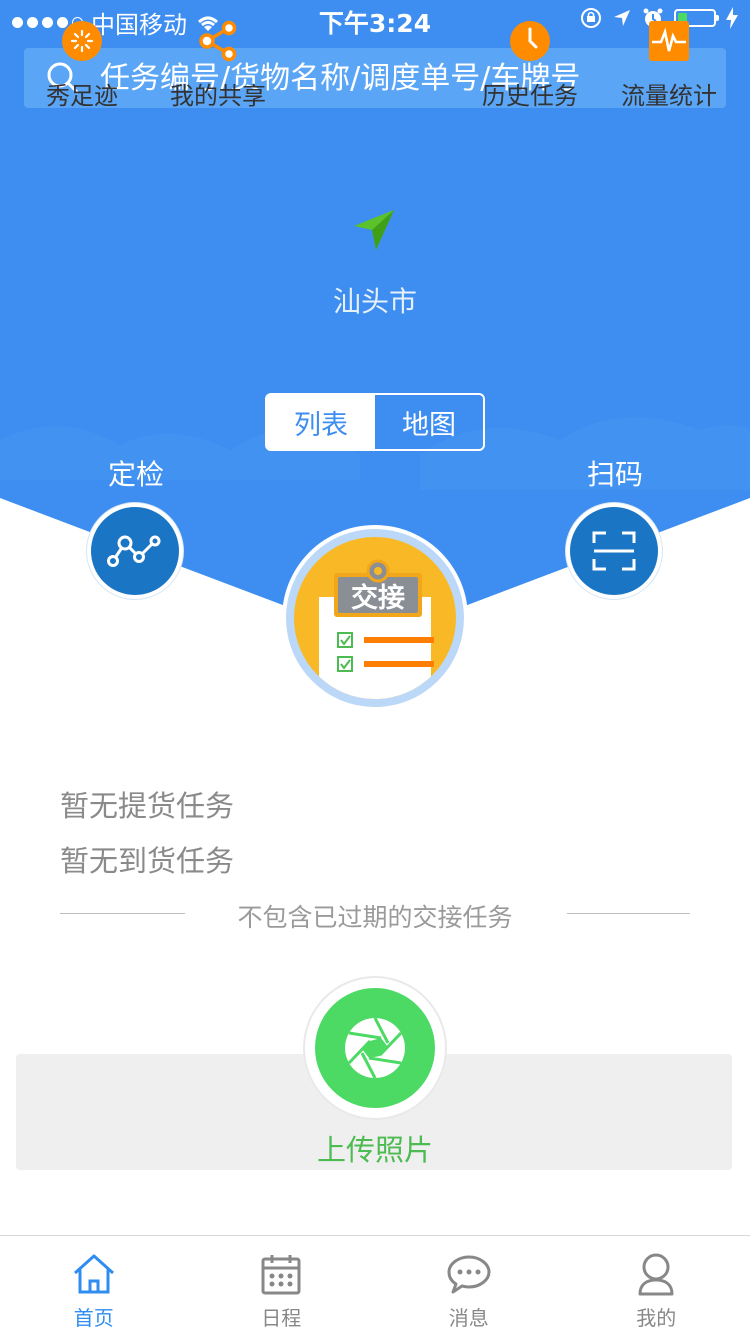  What do you see at coordinates (429, 422) in the screenshot?
I see `tab-map: 地图` at bounding box center [429, 422].